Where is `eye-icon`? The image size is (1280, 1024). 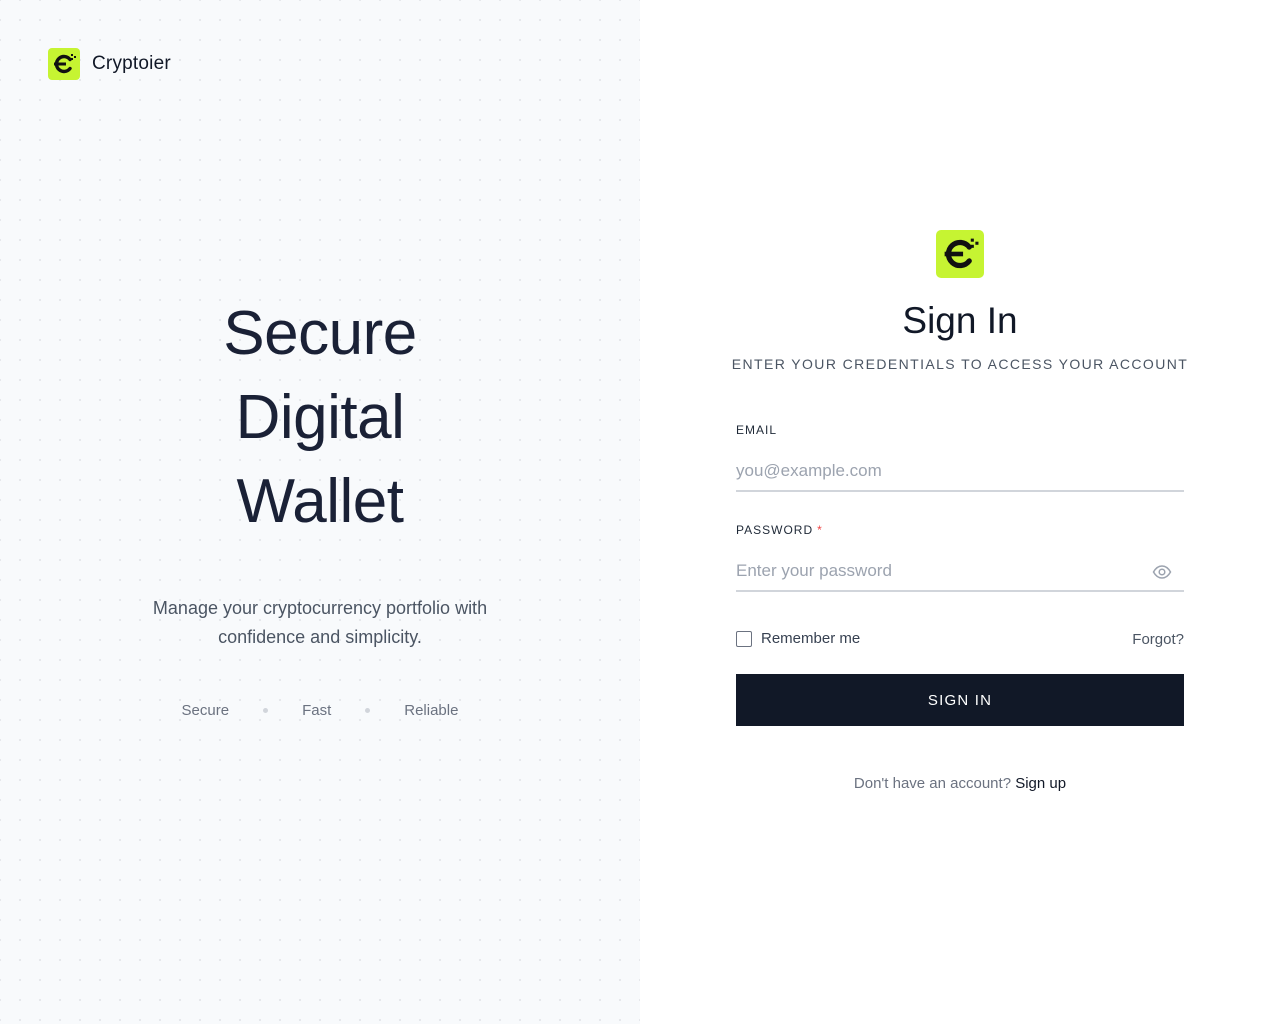
eye-icon is located at coordinates (1162, 572).